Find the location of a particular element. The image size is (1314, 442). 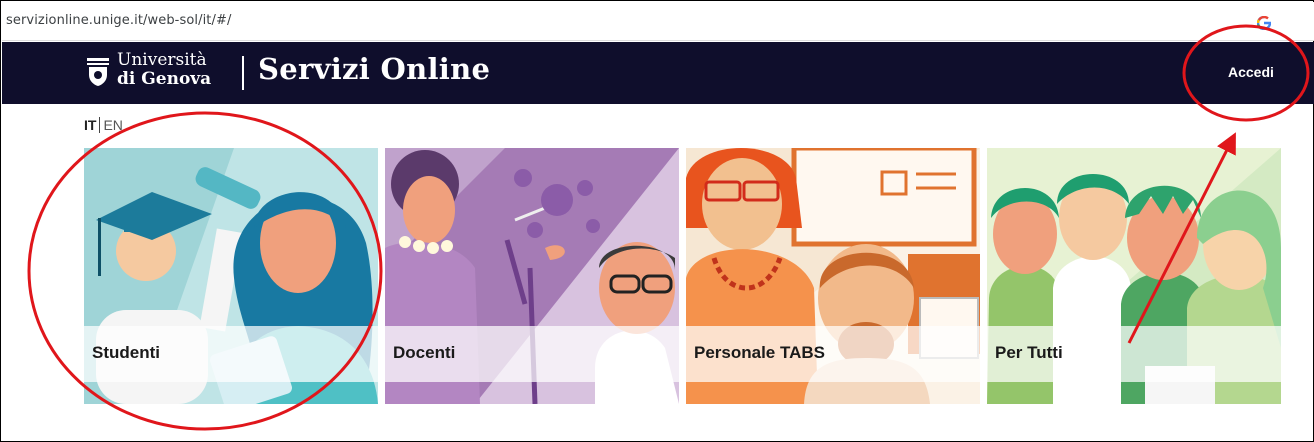

tile-studenti: Studenti is located at coordinates (231, 276).